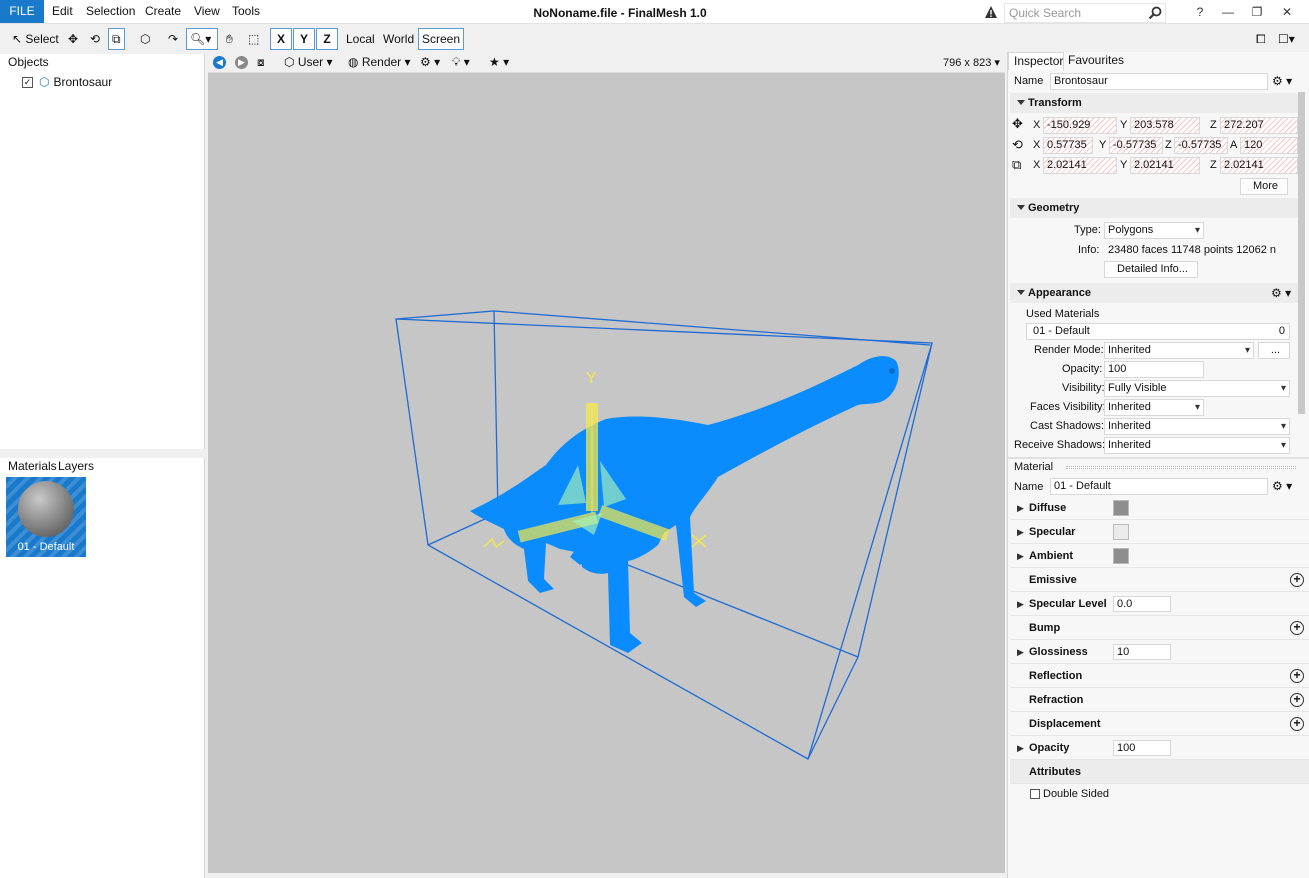  What do you see at coordinates (1121, 508) in the screenshot?
I see `diffuse-color-swatch` at bounding box center [1121, 508].